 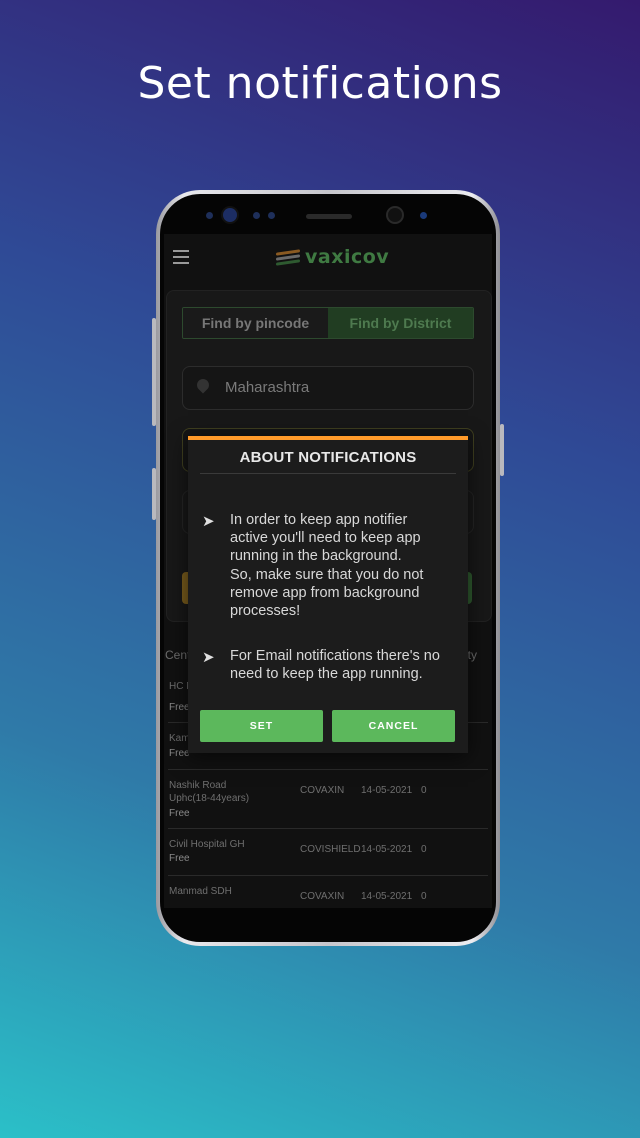 What do you see at coordinates (200, 891) in the screenshot?
I see `center-name: Manmad SDH` at bounding box center [200, 891].